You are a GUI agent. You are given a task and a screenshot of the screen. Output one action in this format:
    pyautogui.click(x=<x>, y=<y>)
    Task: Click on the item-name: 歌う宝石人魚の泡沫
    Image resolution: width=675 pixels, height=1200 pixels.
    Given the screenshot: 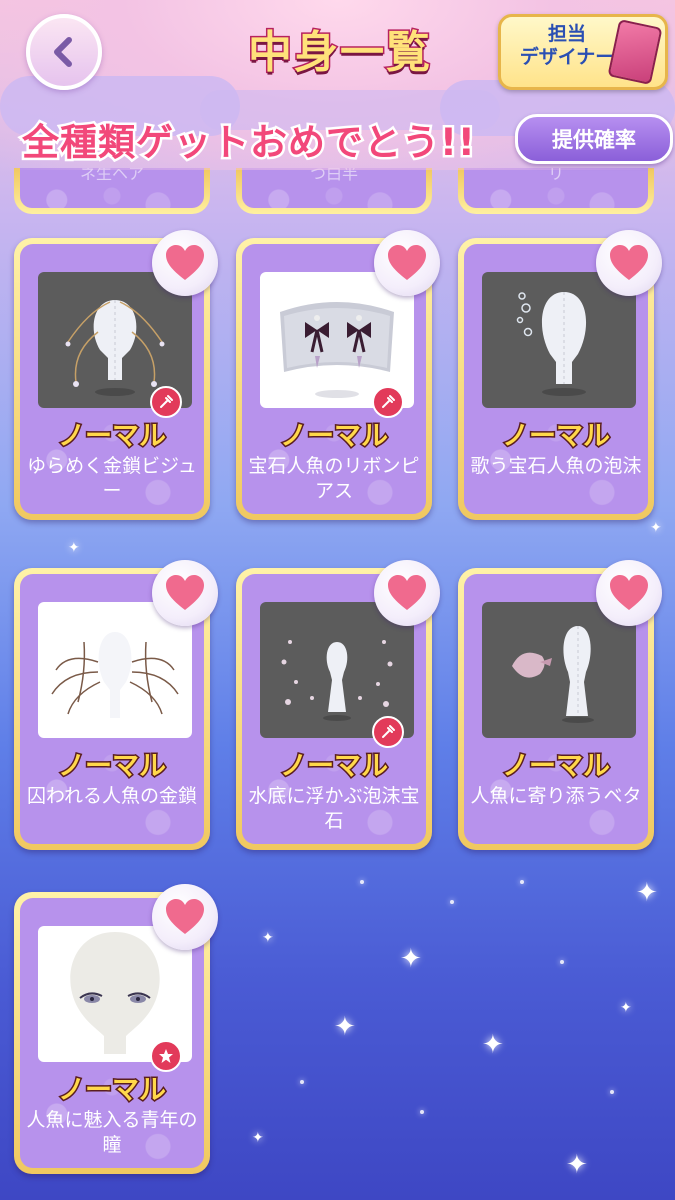 What is the action you would take?
    pyautogui.click(x=556, y=466)
    